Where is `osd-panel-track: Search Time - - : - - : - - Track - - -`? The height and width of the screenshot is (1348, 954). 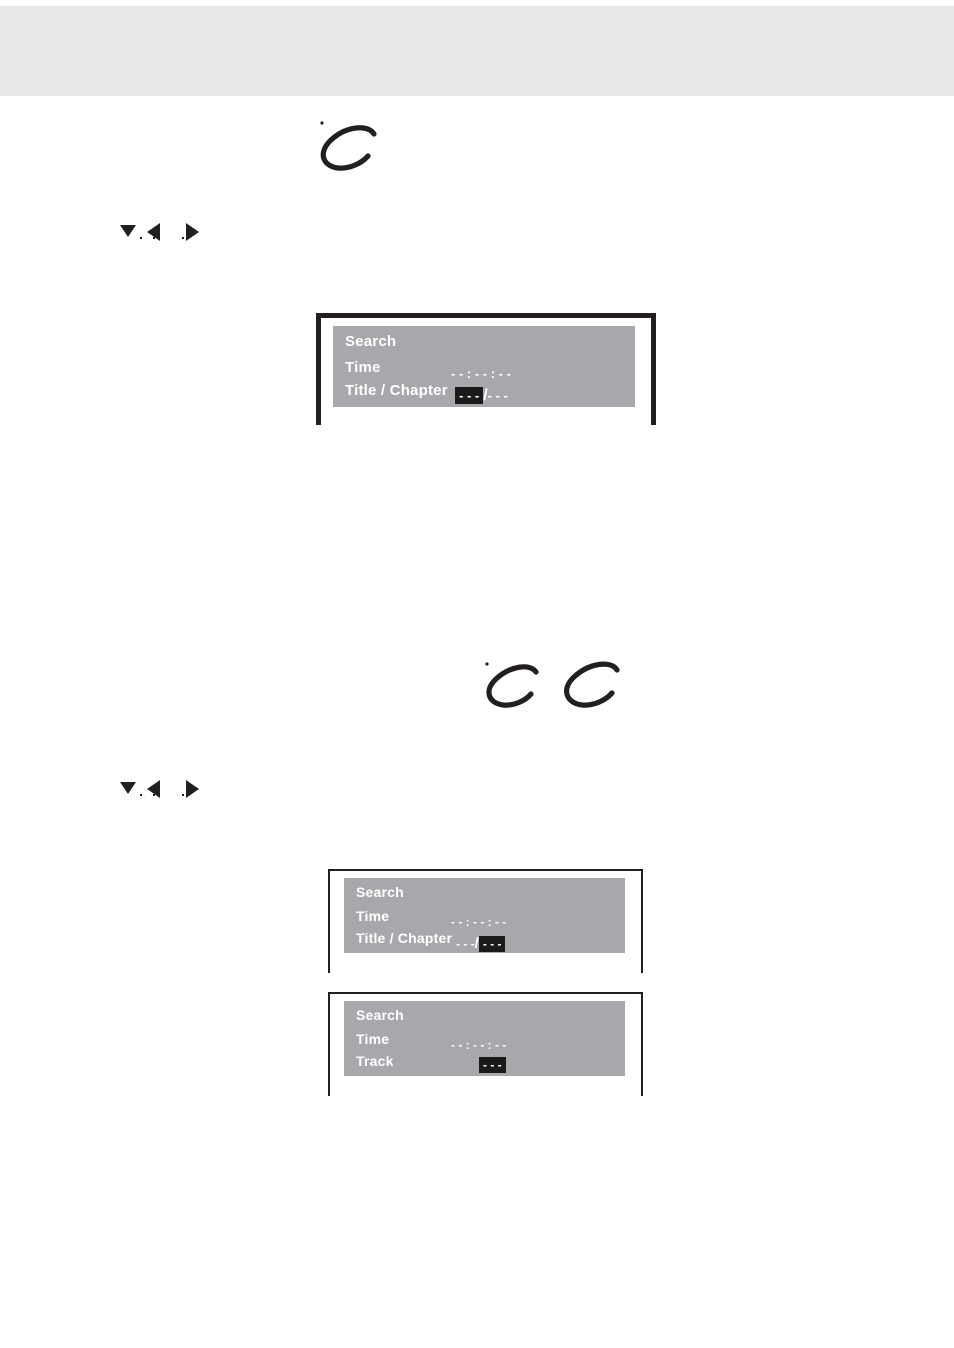 osd-panel-track: Search Time - - : - - : - - Track - - - is located at coordinates (484, 1038).